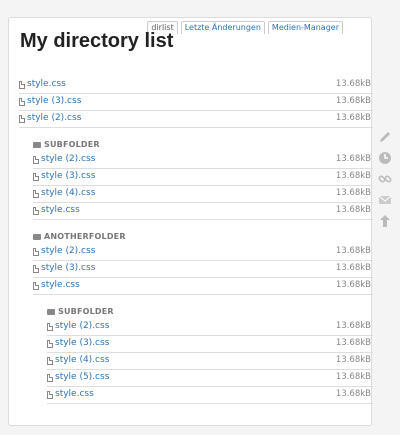  What do you see at coordinates (210, 378) in the screenshot?
I see `list-item: style (5).css 13.68kB` at bounding box center [210, 378].